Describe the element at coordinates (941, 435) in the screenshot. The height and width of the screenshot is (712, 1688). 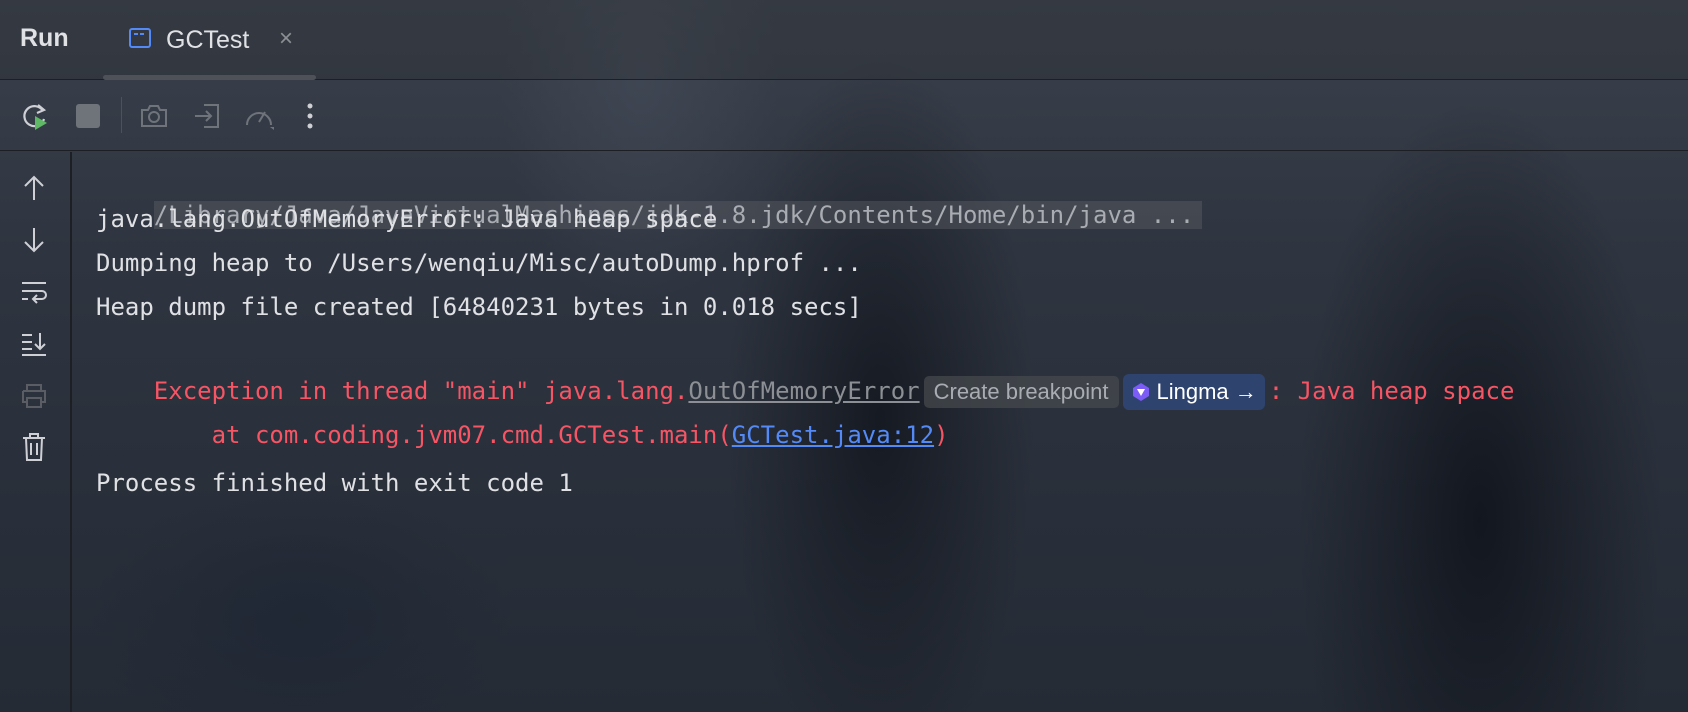
I see `stack-trace-suffix: )` at that location.